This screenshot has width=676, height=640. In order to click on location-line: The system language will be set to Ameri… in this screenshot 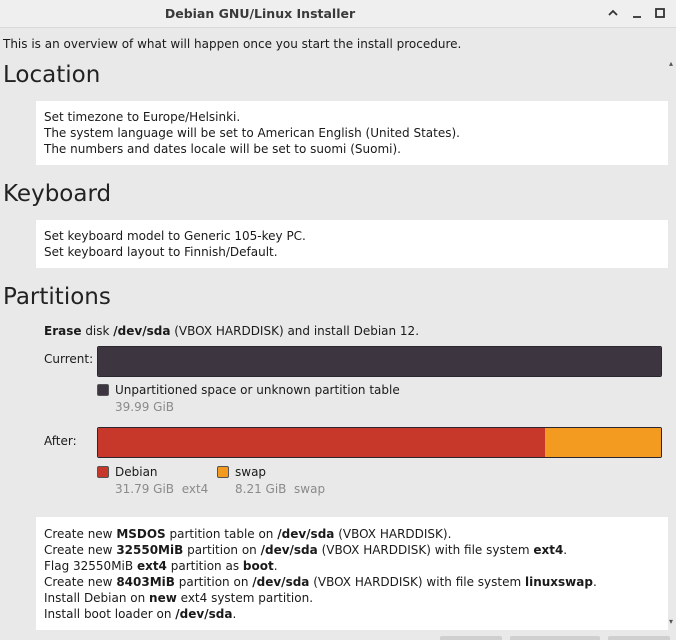, I will do `click(252, 133)`.